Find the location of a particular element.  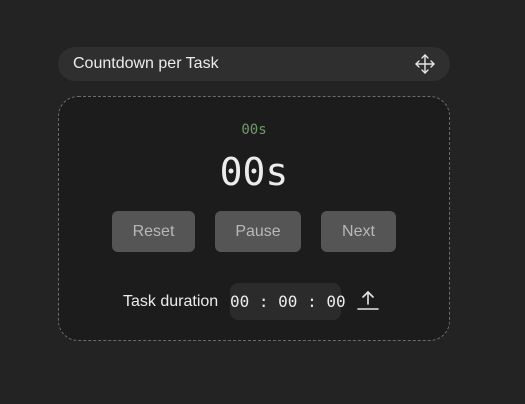

title-bar: Countdown per Task is located at coordinates (254, 64).